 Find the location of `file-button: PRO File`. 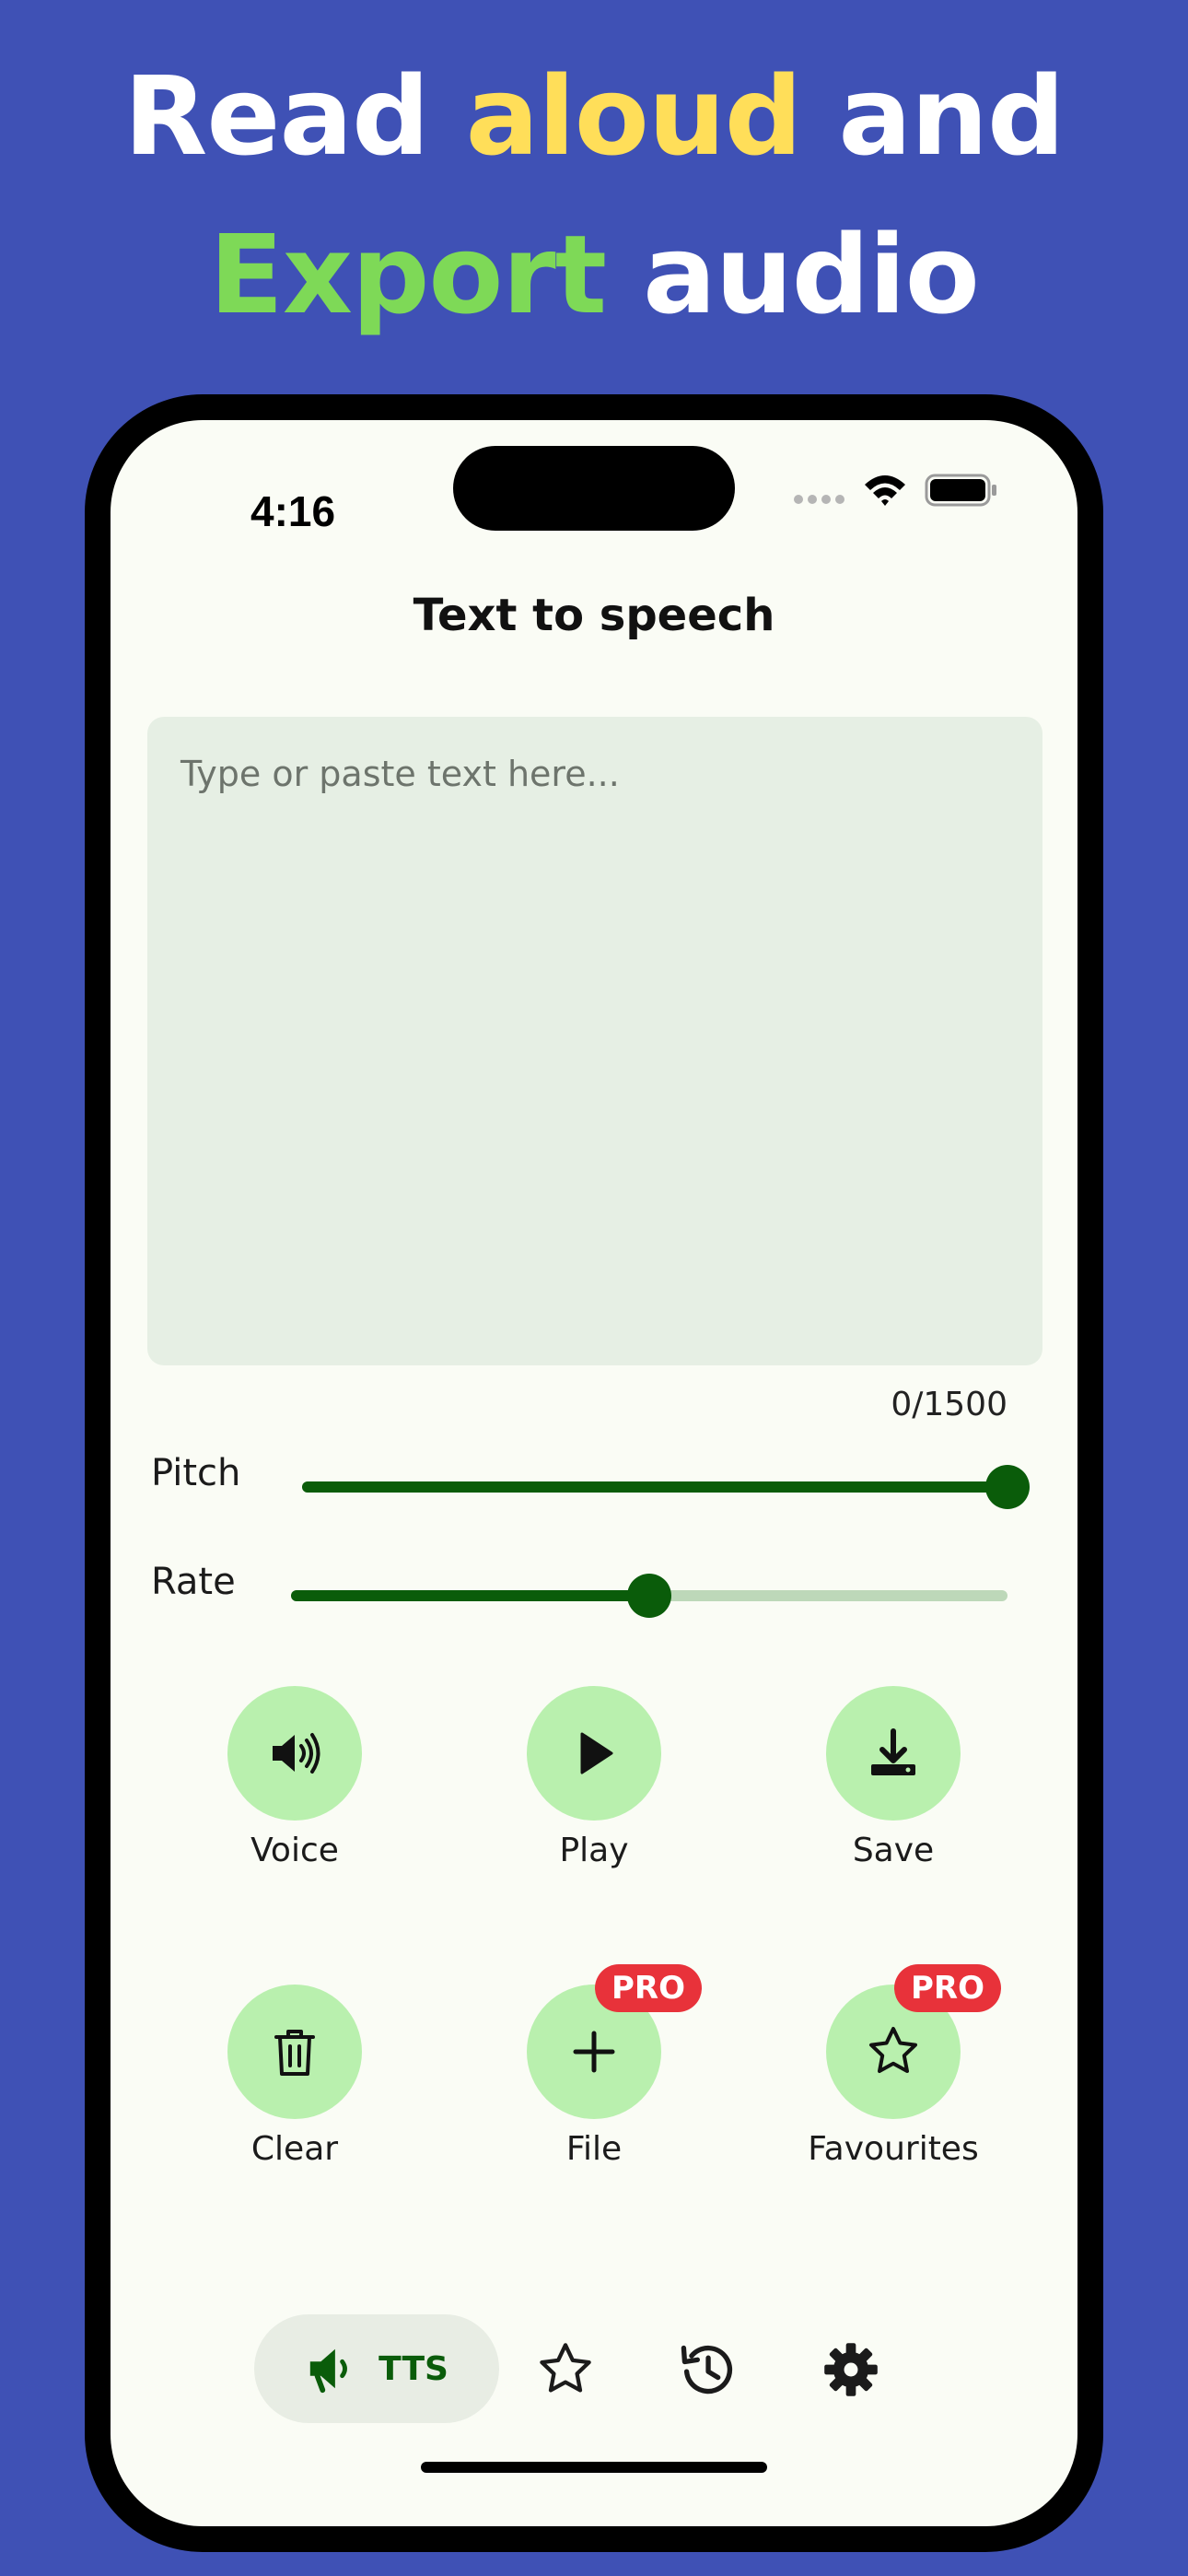

file-button: PRO File is located at coordinates (594, 2066).